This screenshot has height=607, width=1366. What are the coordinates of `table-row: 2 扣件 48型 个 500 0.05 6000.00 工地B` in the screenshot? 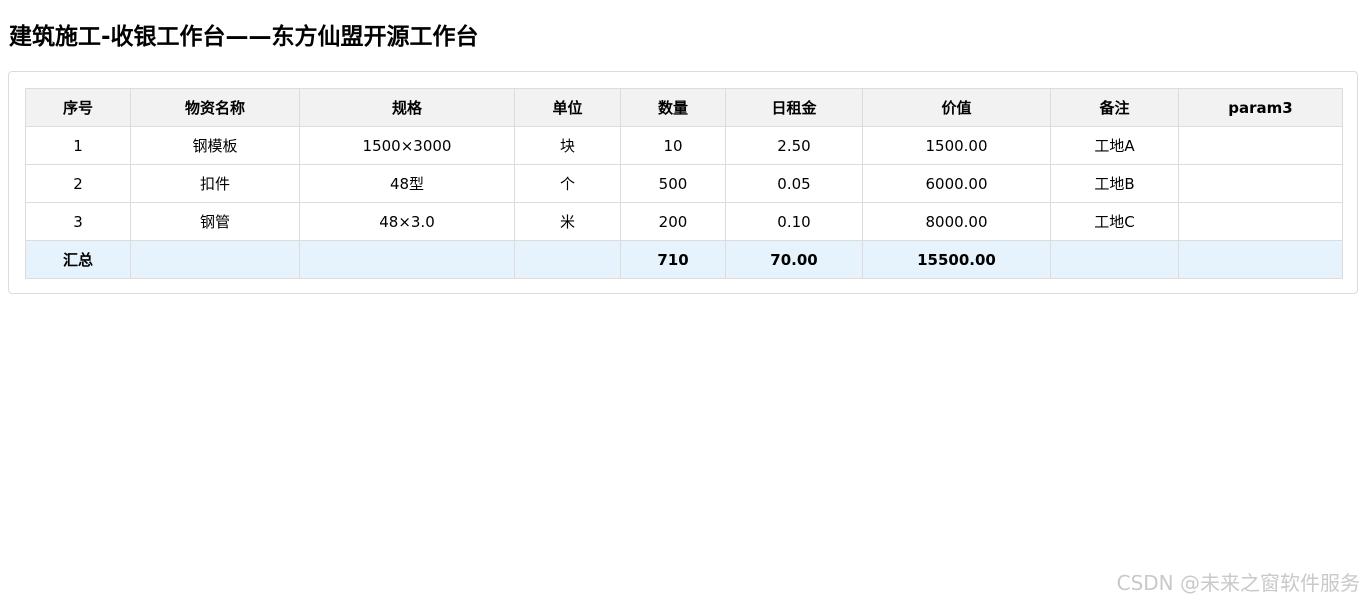 It's located at (684, 183).